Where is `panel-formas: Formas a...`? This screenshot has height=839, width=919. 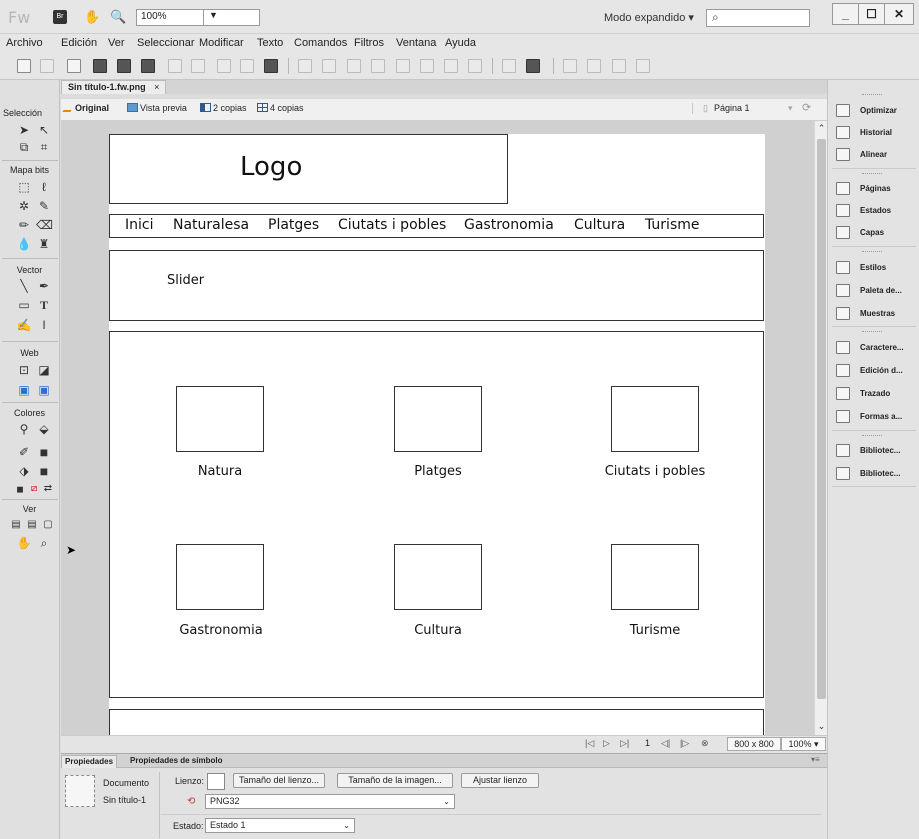
panel-formas: Formas a... is located at coordinates (877, 417).